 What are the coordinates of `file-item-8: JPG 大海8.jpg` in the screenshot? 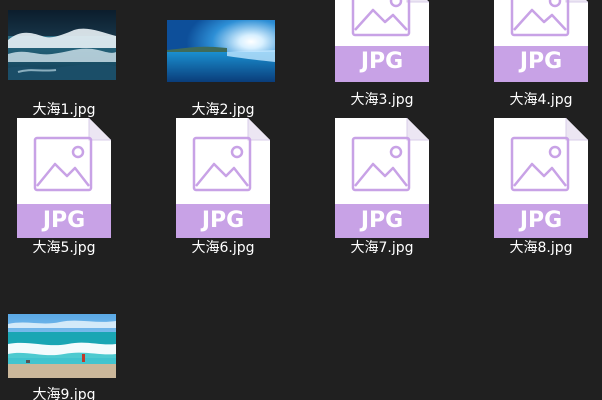 It's located at (536, 193).